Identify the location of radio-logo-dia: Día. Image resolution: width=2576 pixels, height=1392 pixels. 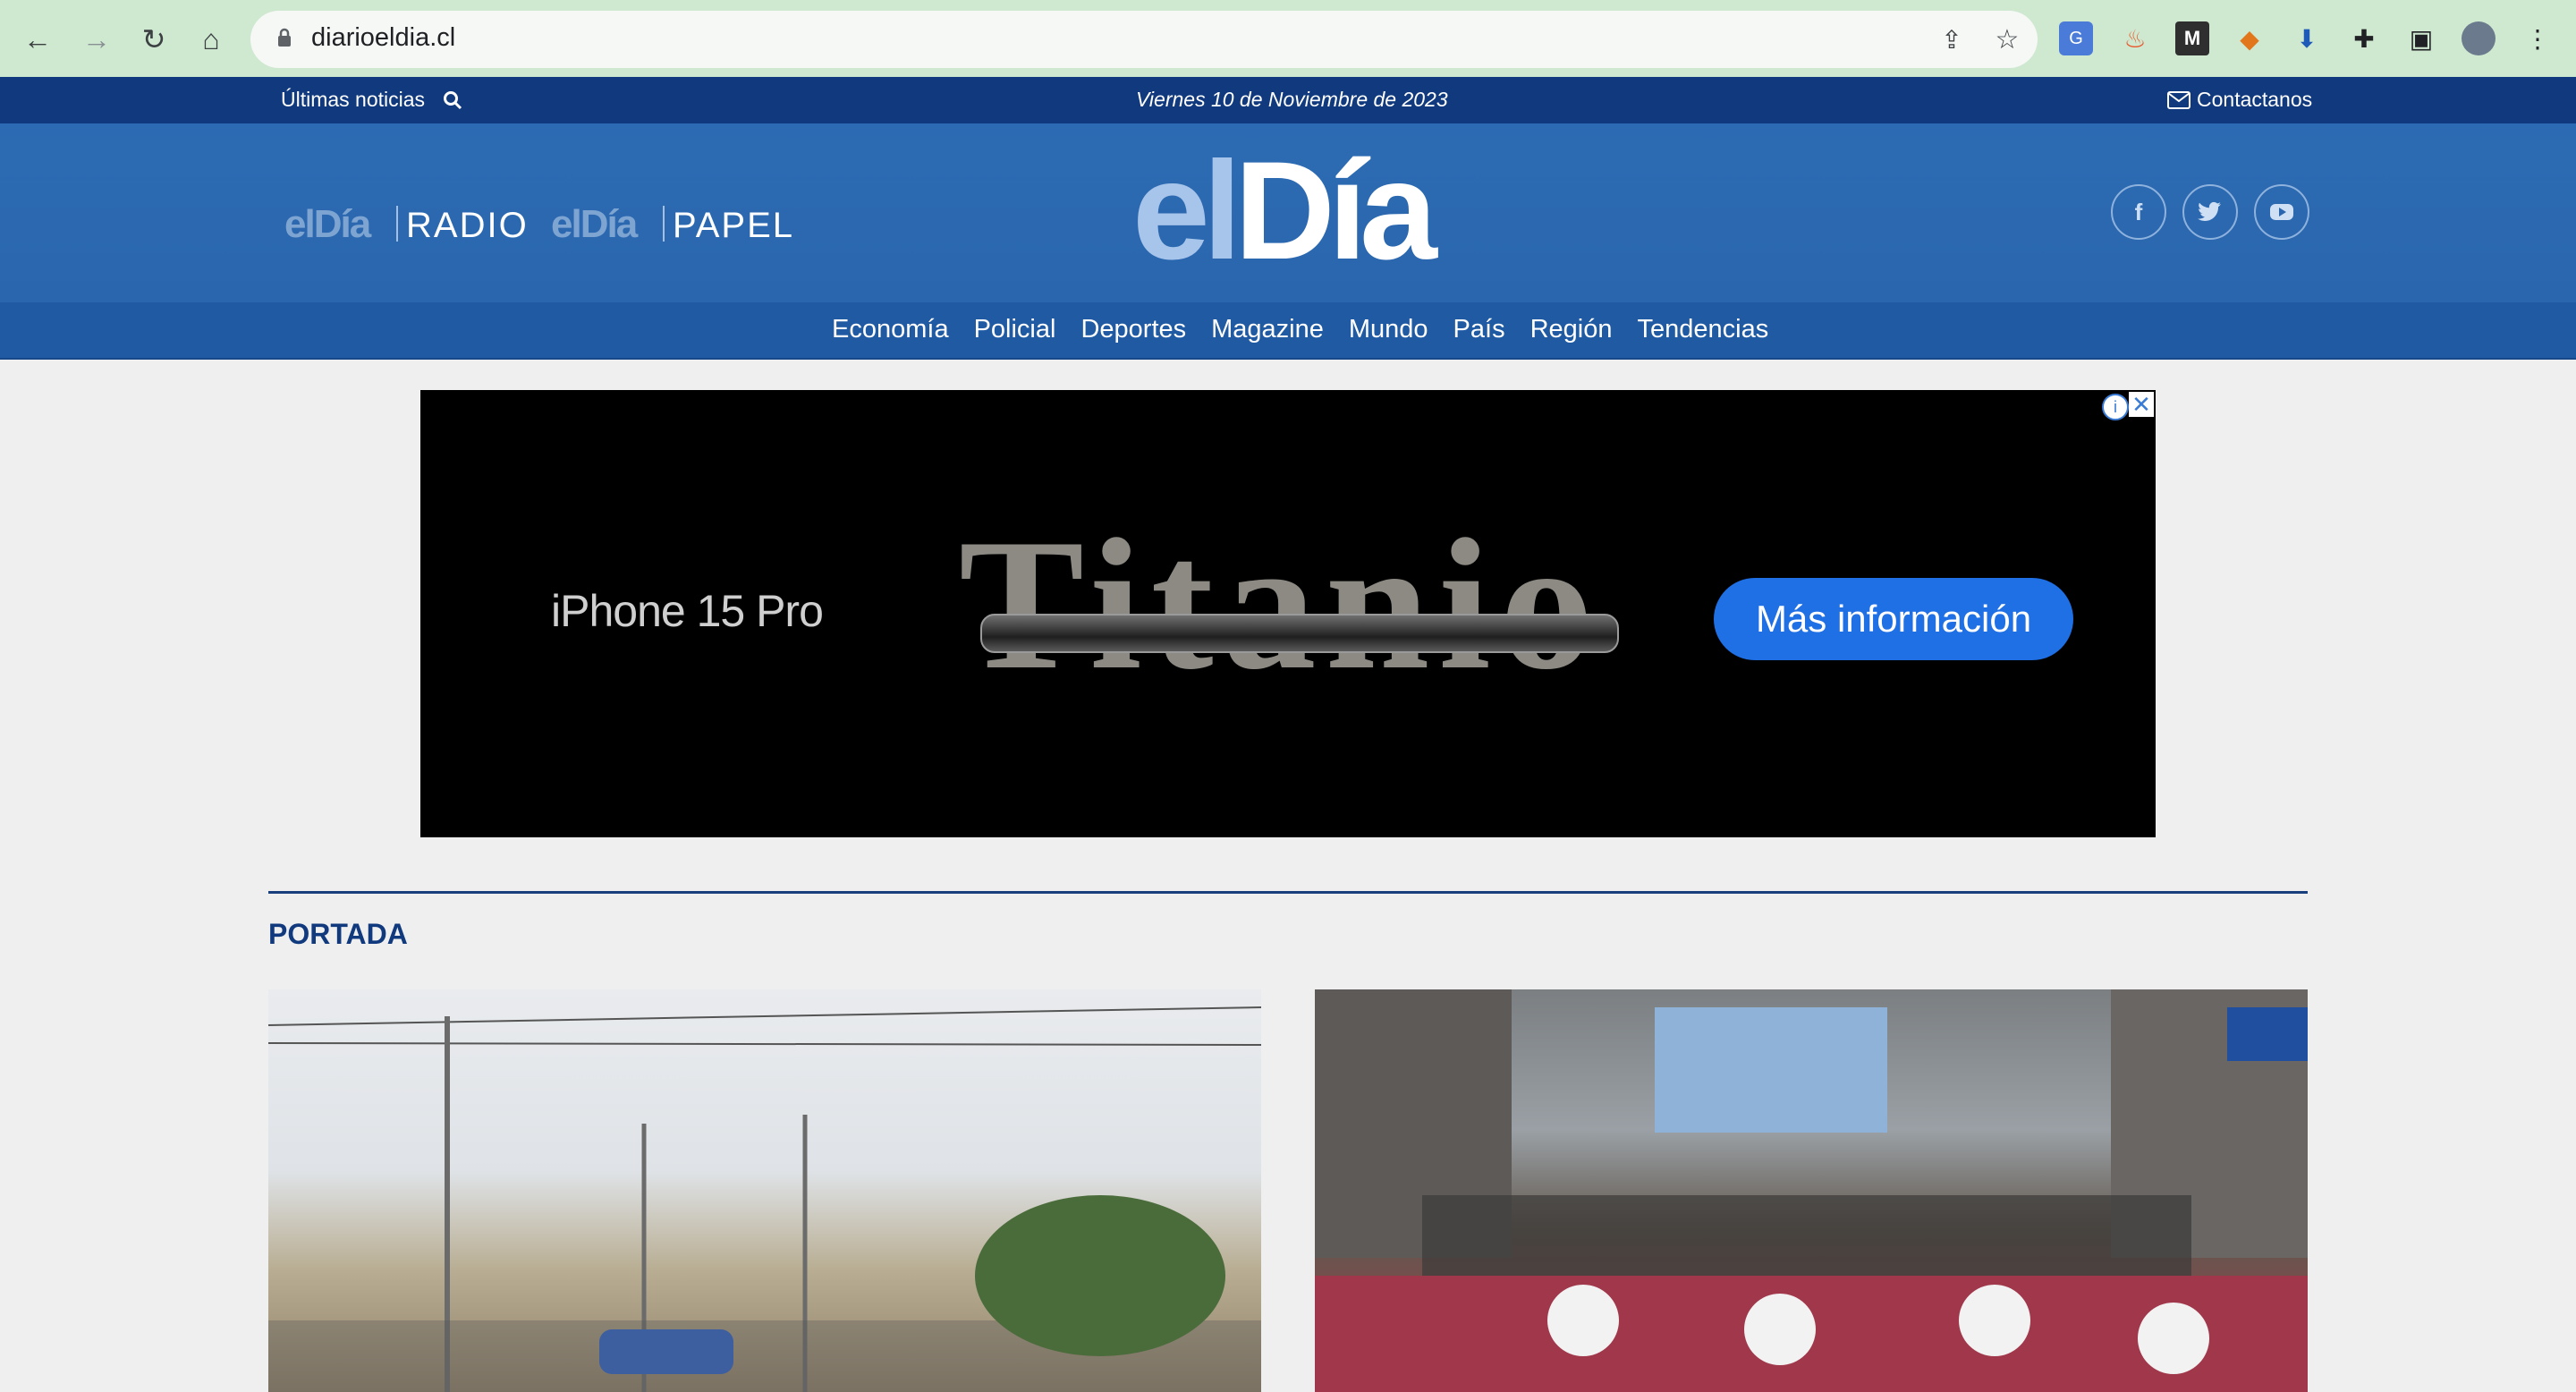
(342, 224).